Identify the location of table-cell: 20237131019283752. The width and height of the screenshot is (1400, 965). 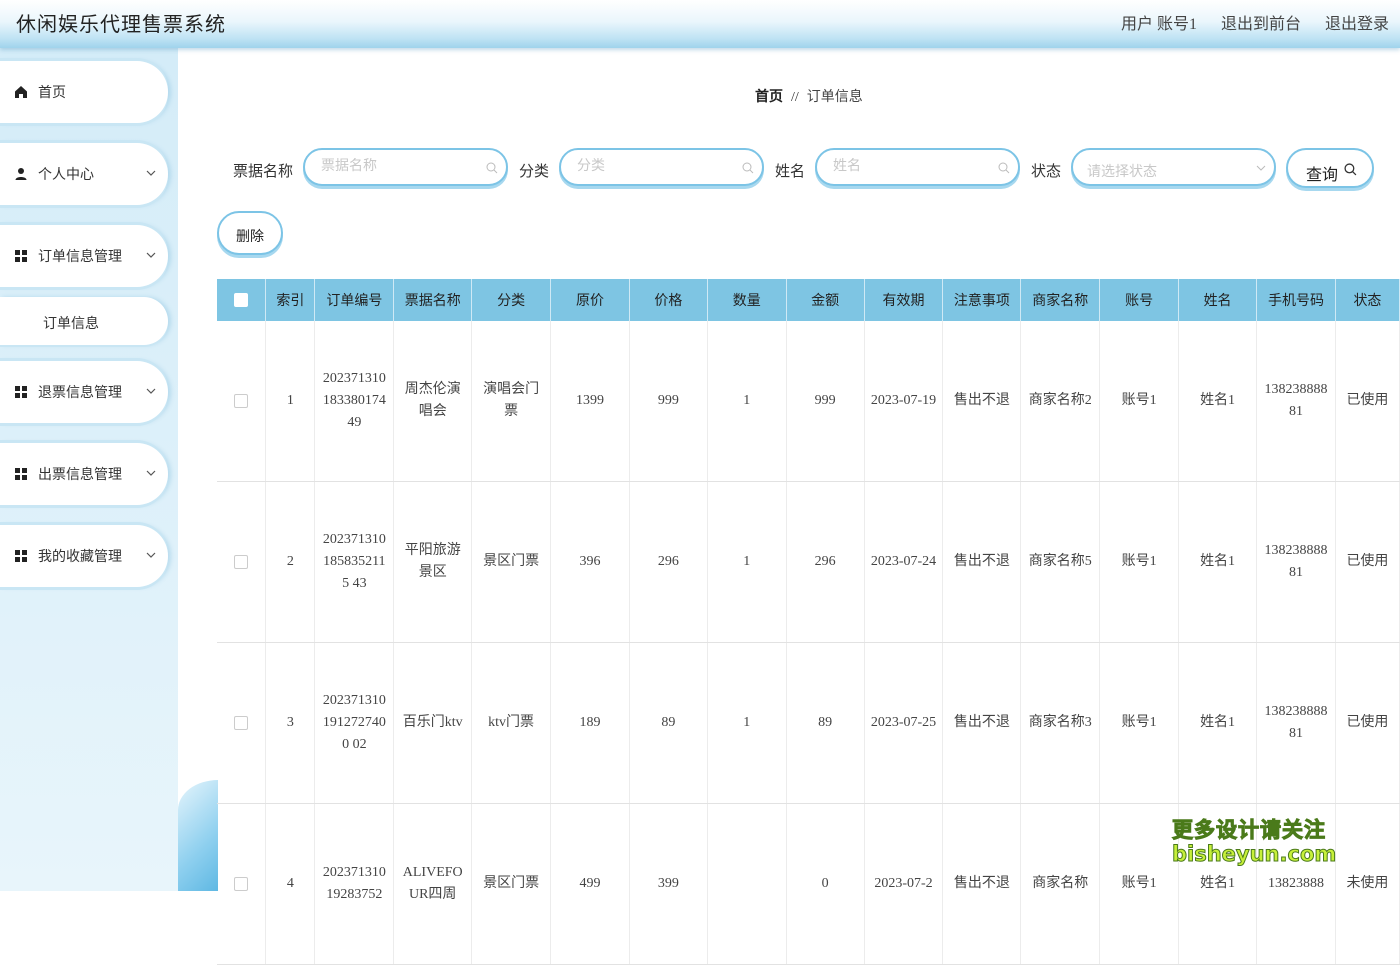
(354, 884).